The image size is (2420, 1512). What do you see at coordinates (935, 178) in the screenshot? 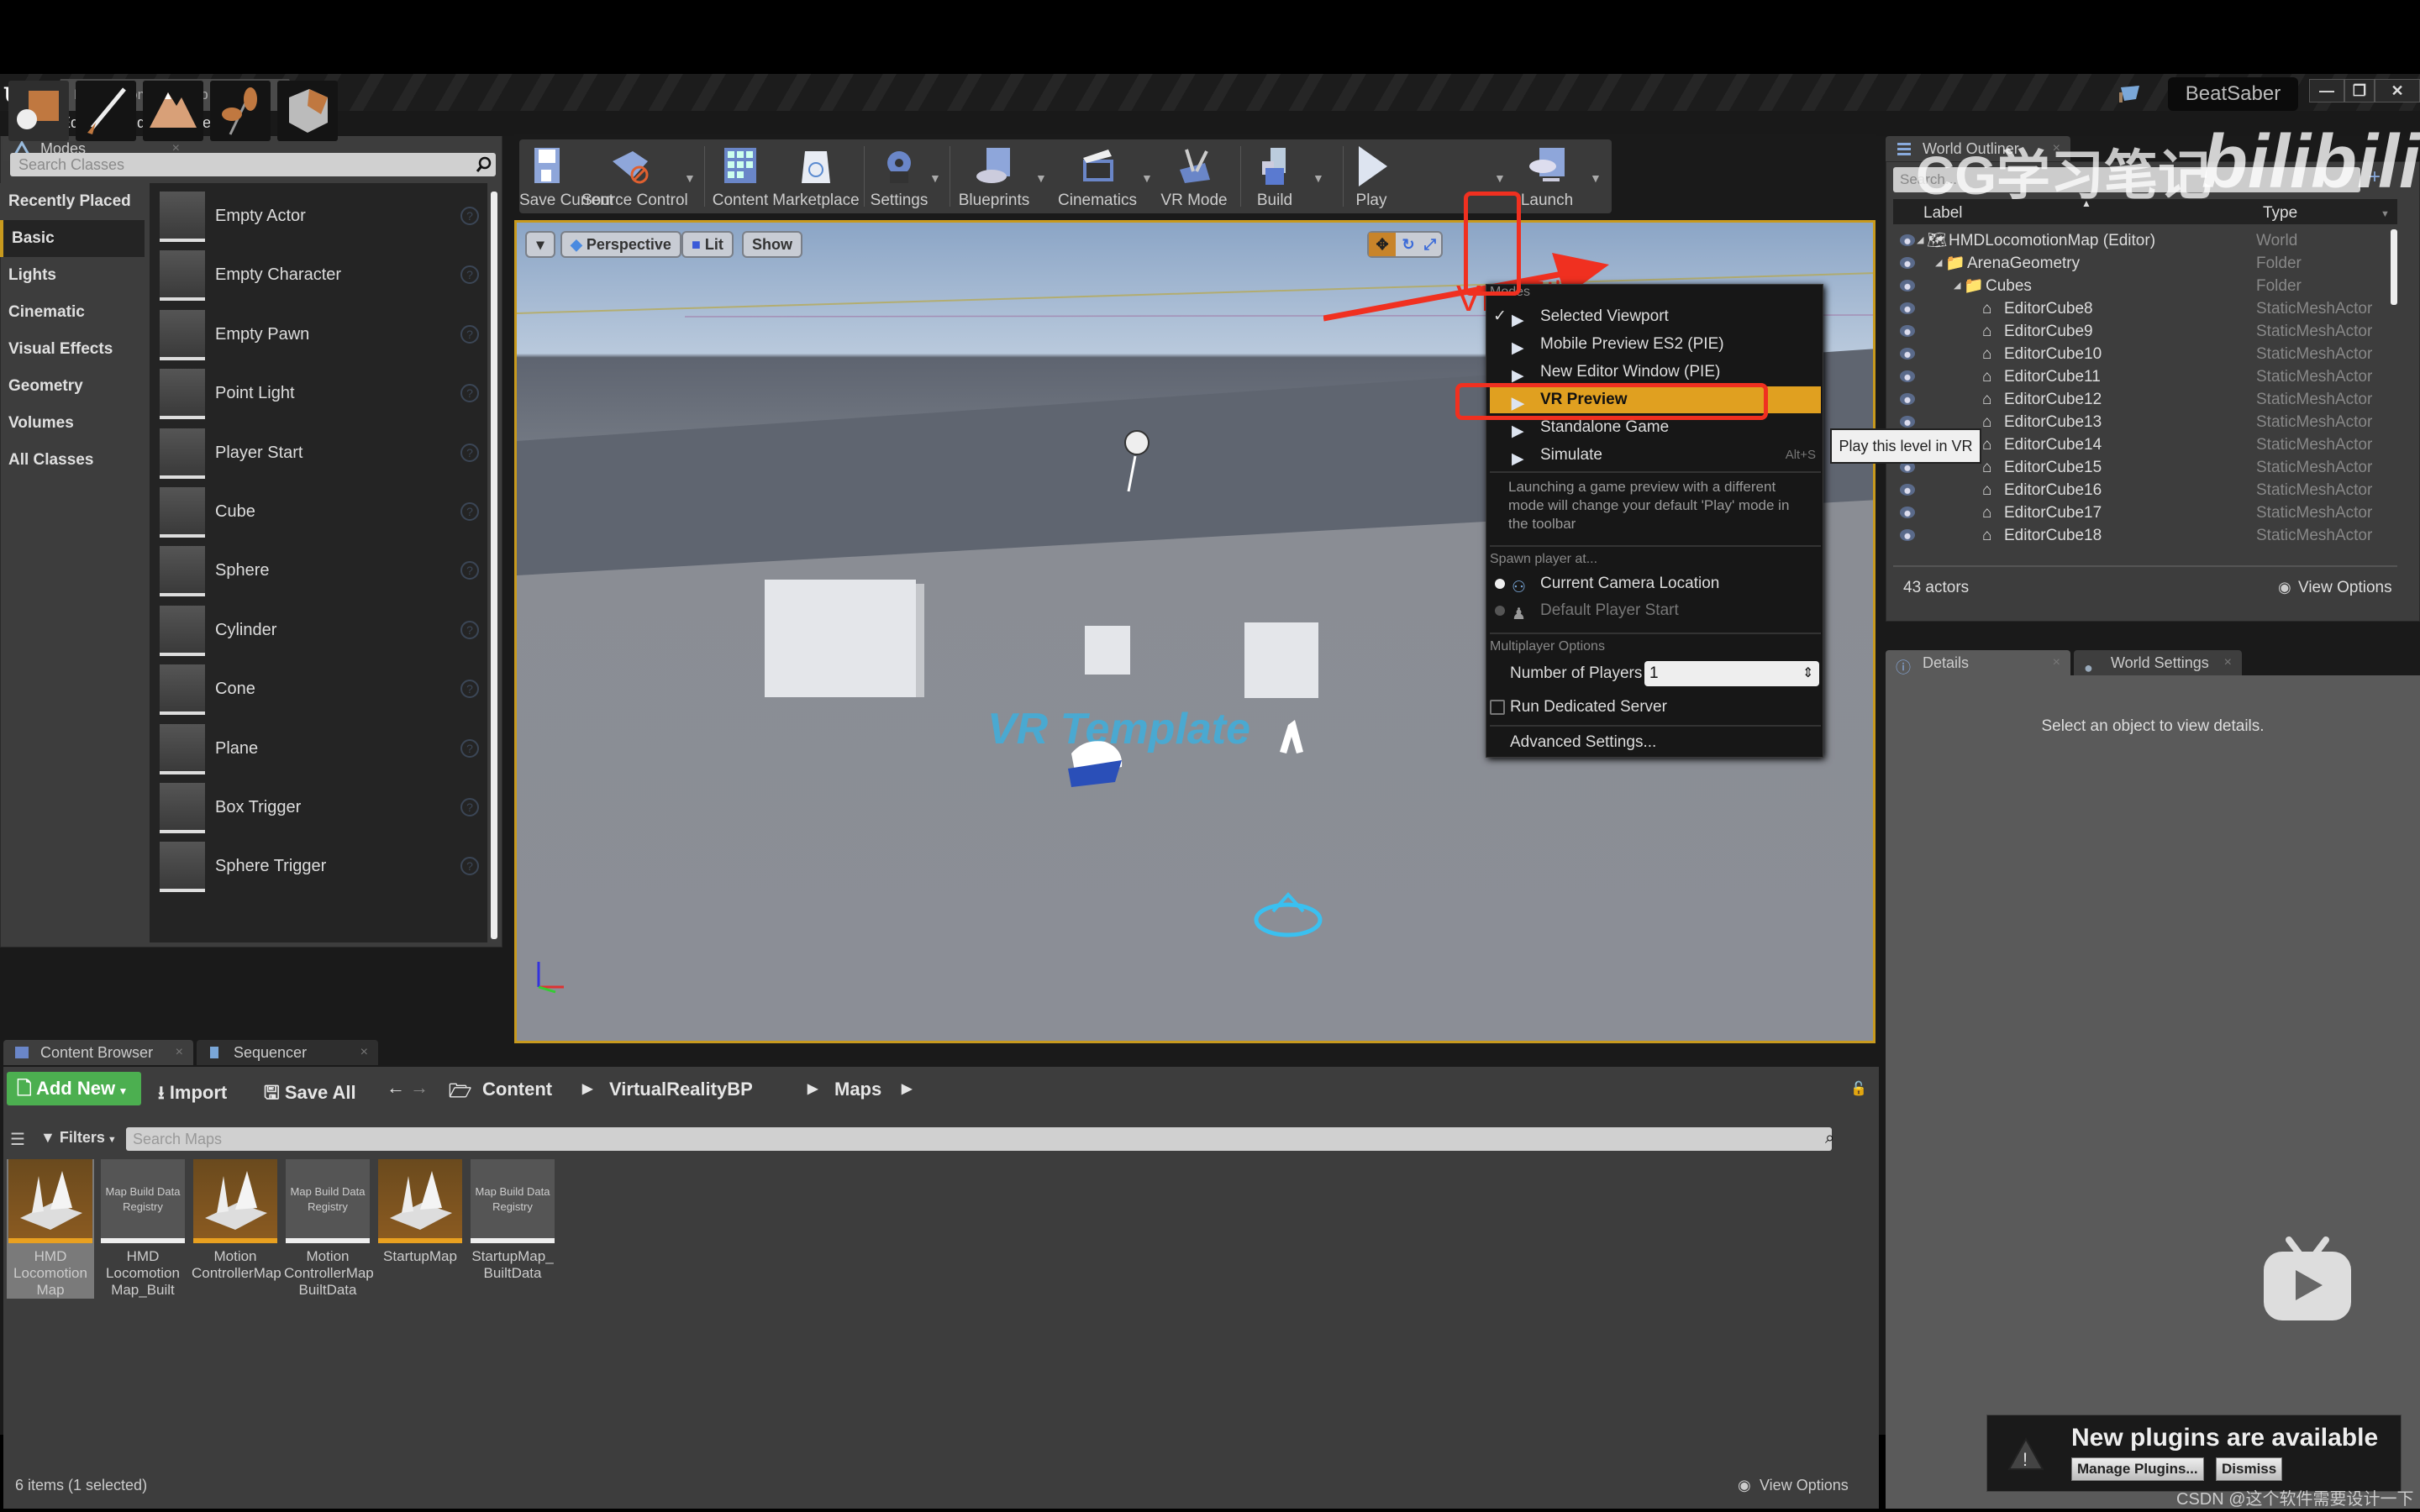
I see `settings-dropdown-icon: ▼` at bounding box center [935, 178].